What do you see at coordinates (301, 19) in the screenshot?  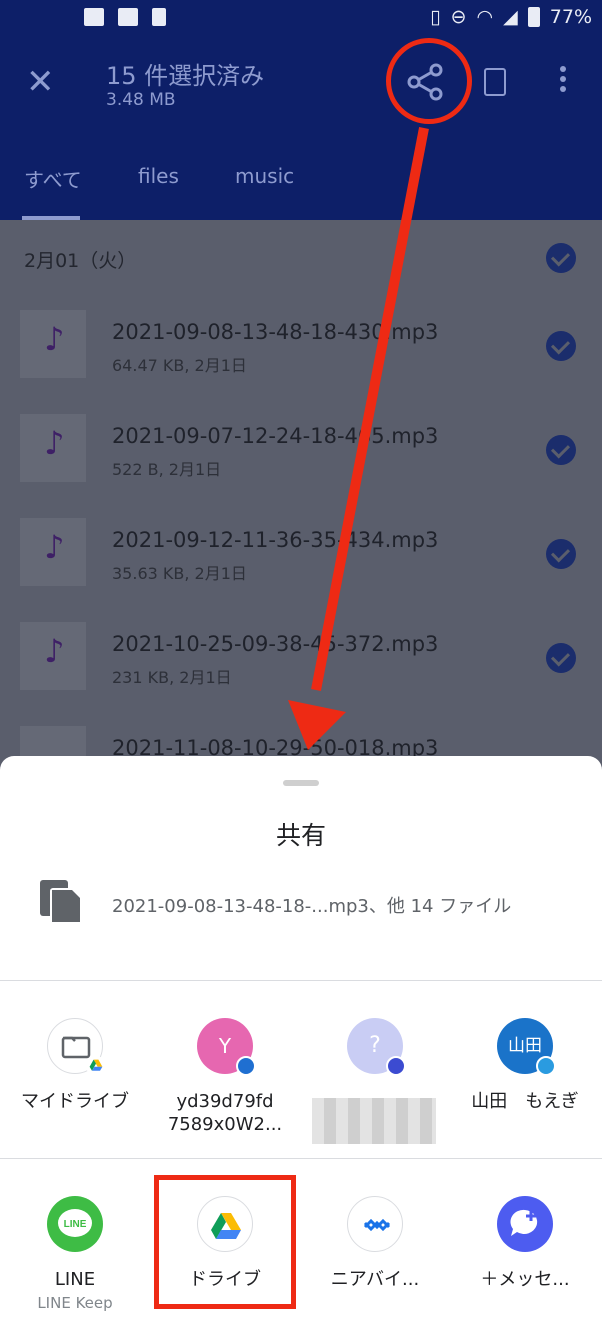 I see `status-bar: ▯ ⊖ ◠ ◢ 77%` at bounding box center [301, 19].